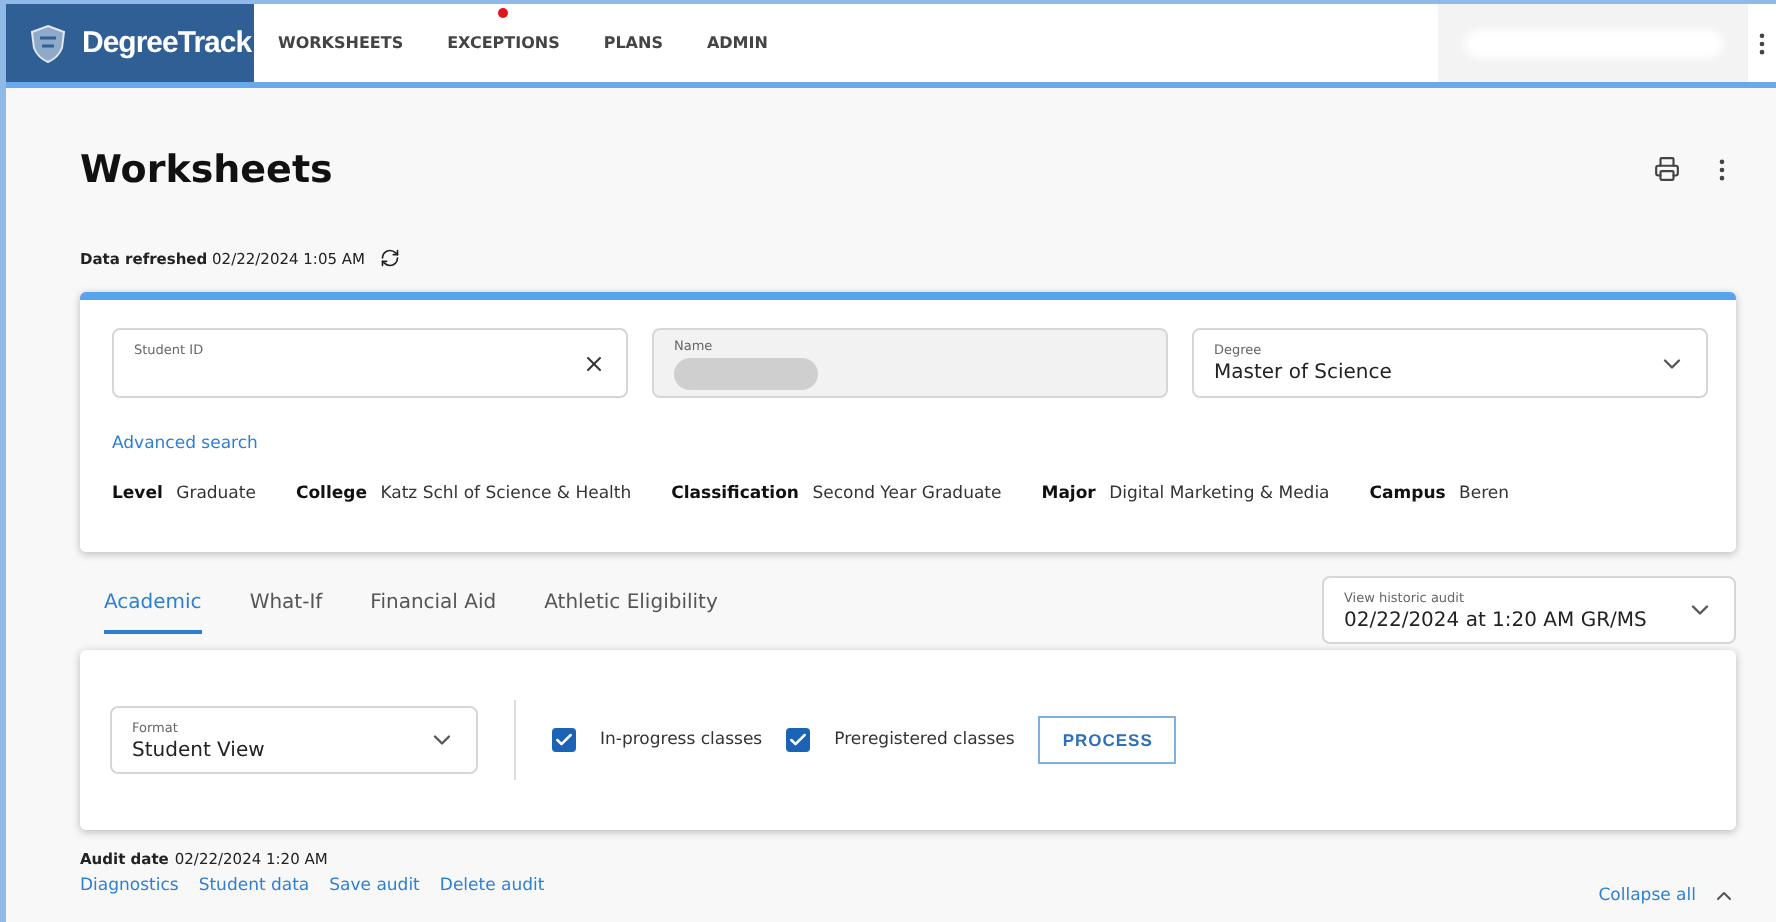 This screenshot has height=922, width=1776. I want to click on nav-link: WORKSHEETS, so click(341, 43).